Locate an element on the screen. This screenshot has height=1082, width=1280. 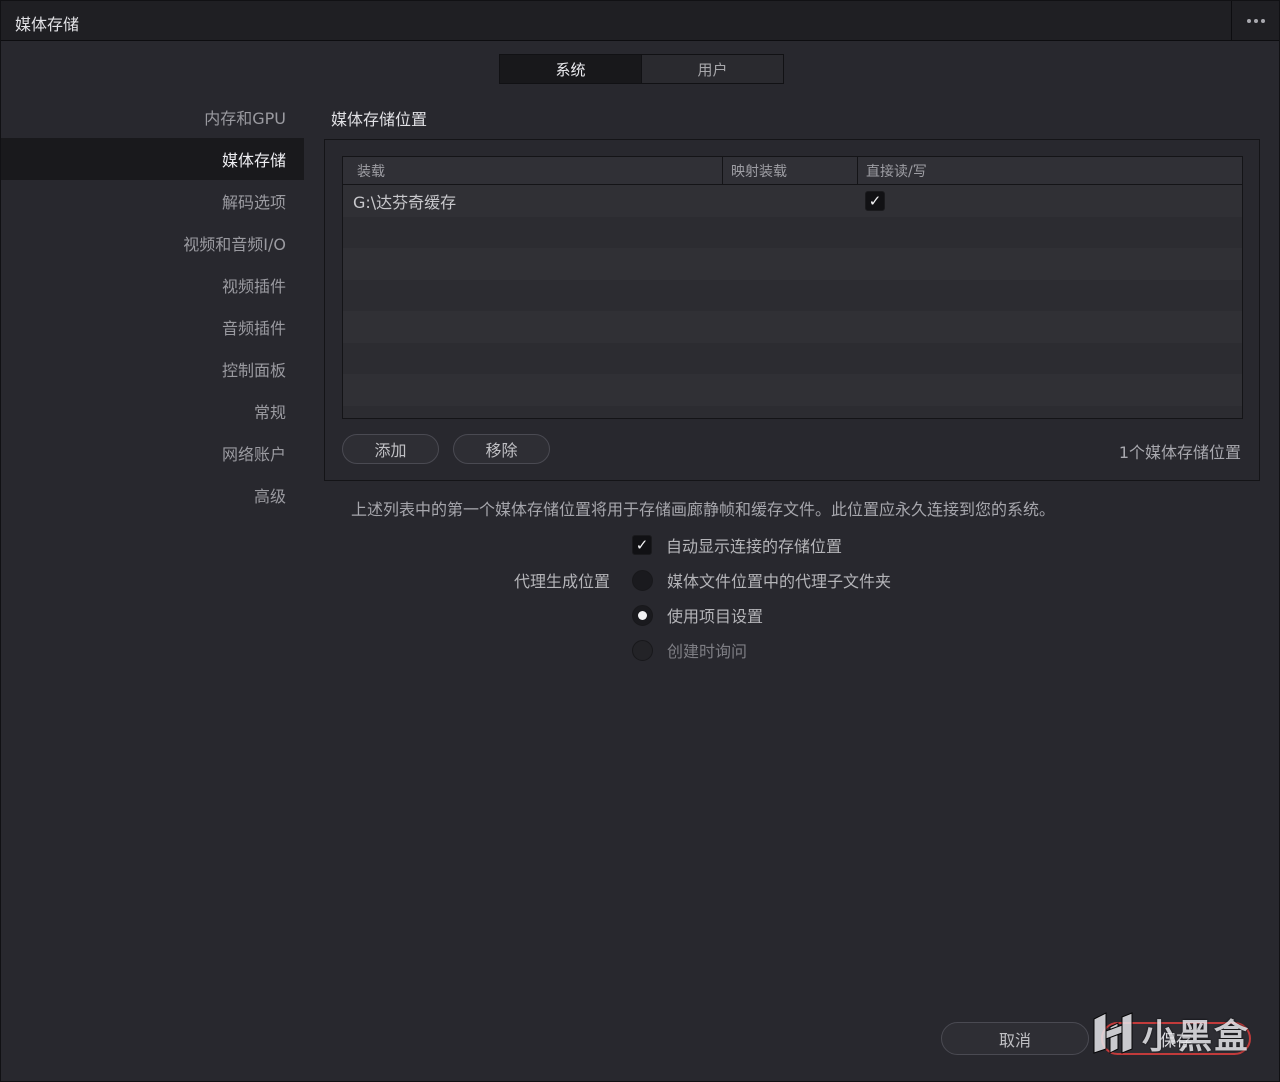
proxy-ask-radio is located at coordinates (642, 650).